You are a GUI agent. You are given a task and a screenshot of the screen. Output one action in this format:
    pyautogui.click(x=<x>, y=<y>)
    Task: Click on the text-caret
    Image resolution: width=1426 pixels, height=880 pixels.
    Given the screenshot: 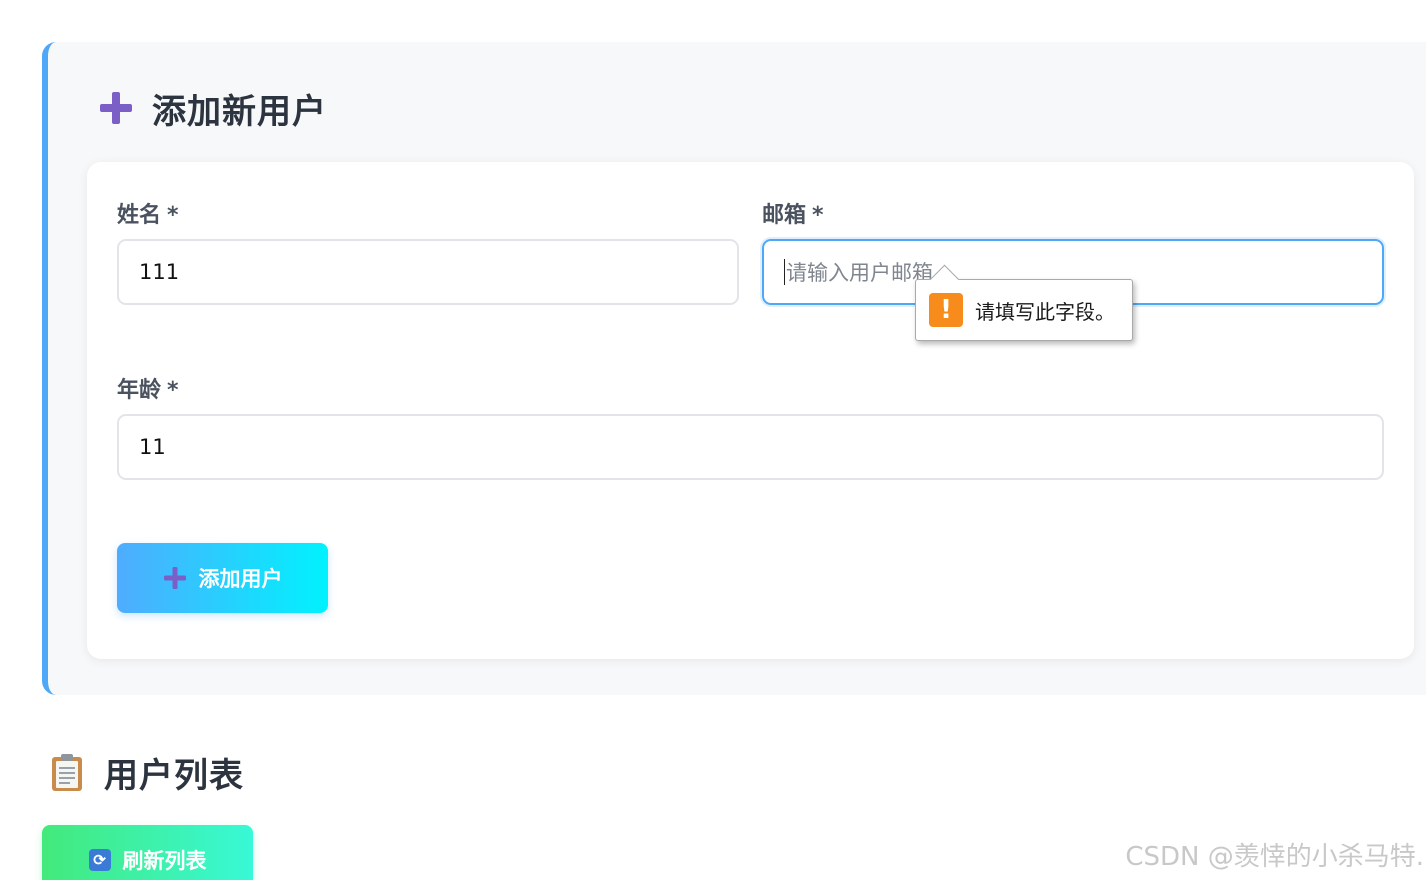 What is the action you would take?
    pyautogui.click(x=784, y=272)
    